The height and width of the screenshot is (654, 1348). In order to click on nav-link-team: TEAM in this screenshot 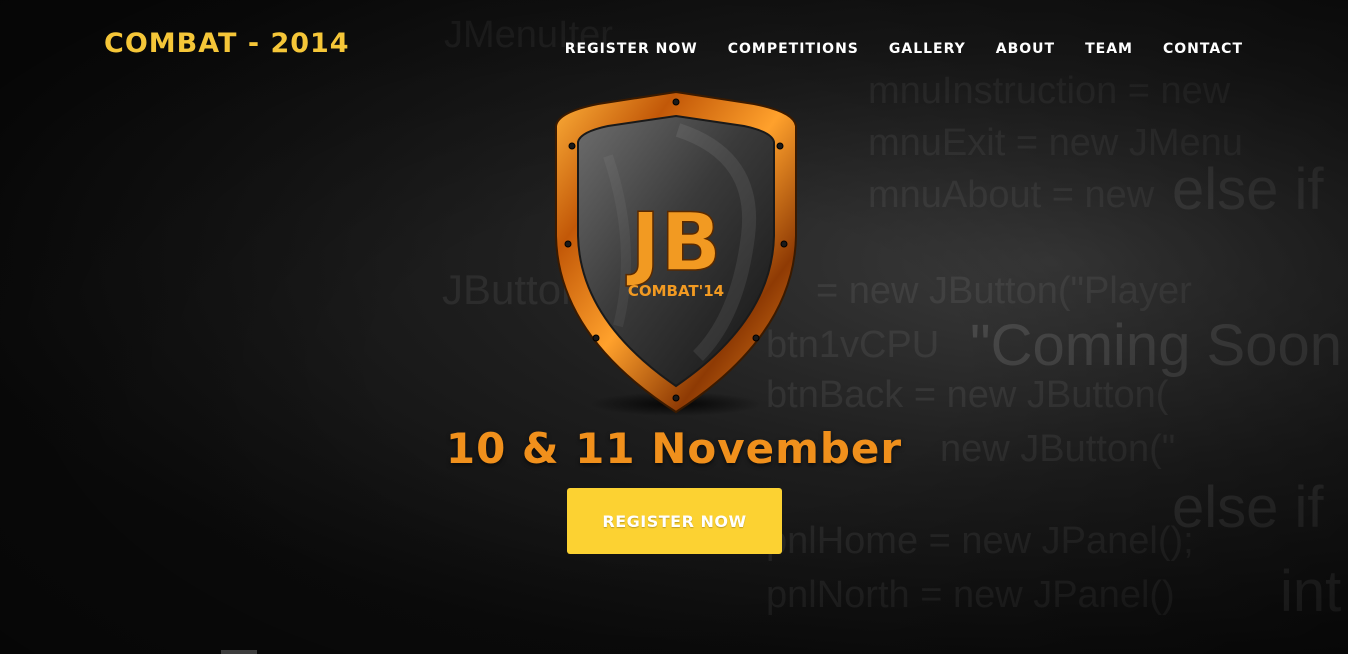, I will do `click(1109, 49)`.